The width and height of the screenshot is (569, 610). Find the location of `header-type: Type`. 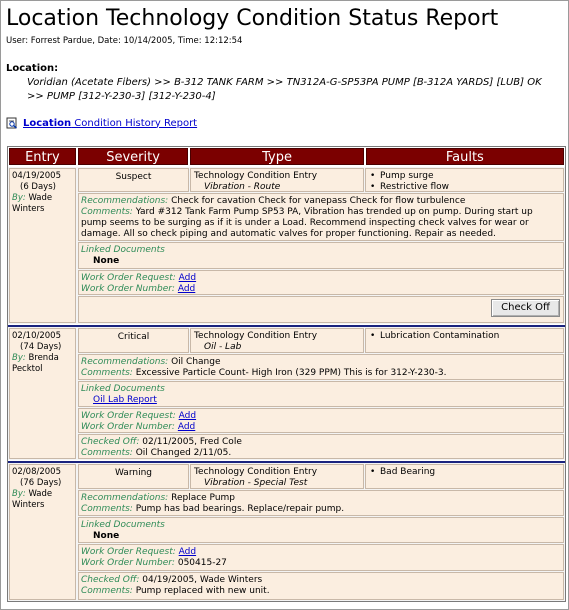

header-type: Type is located at coordinates (277, 156).